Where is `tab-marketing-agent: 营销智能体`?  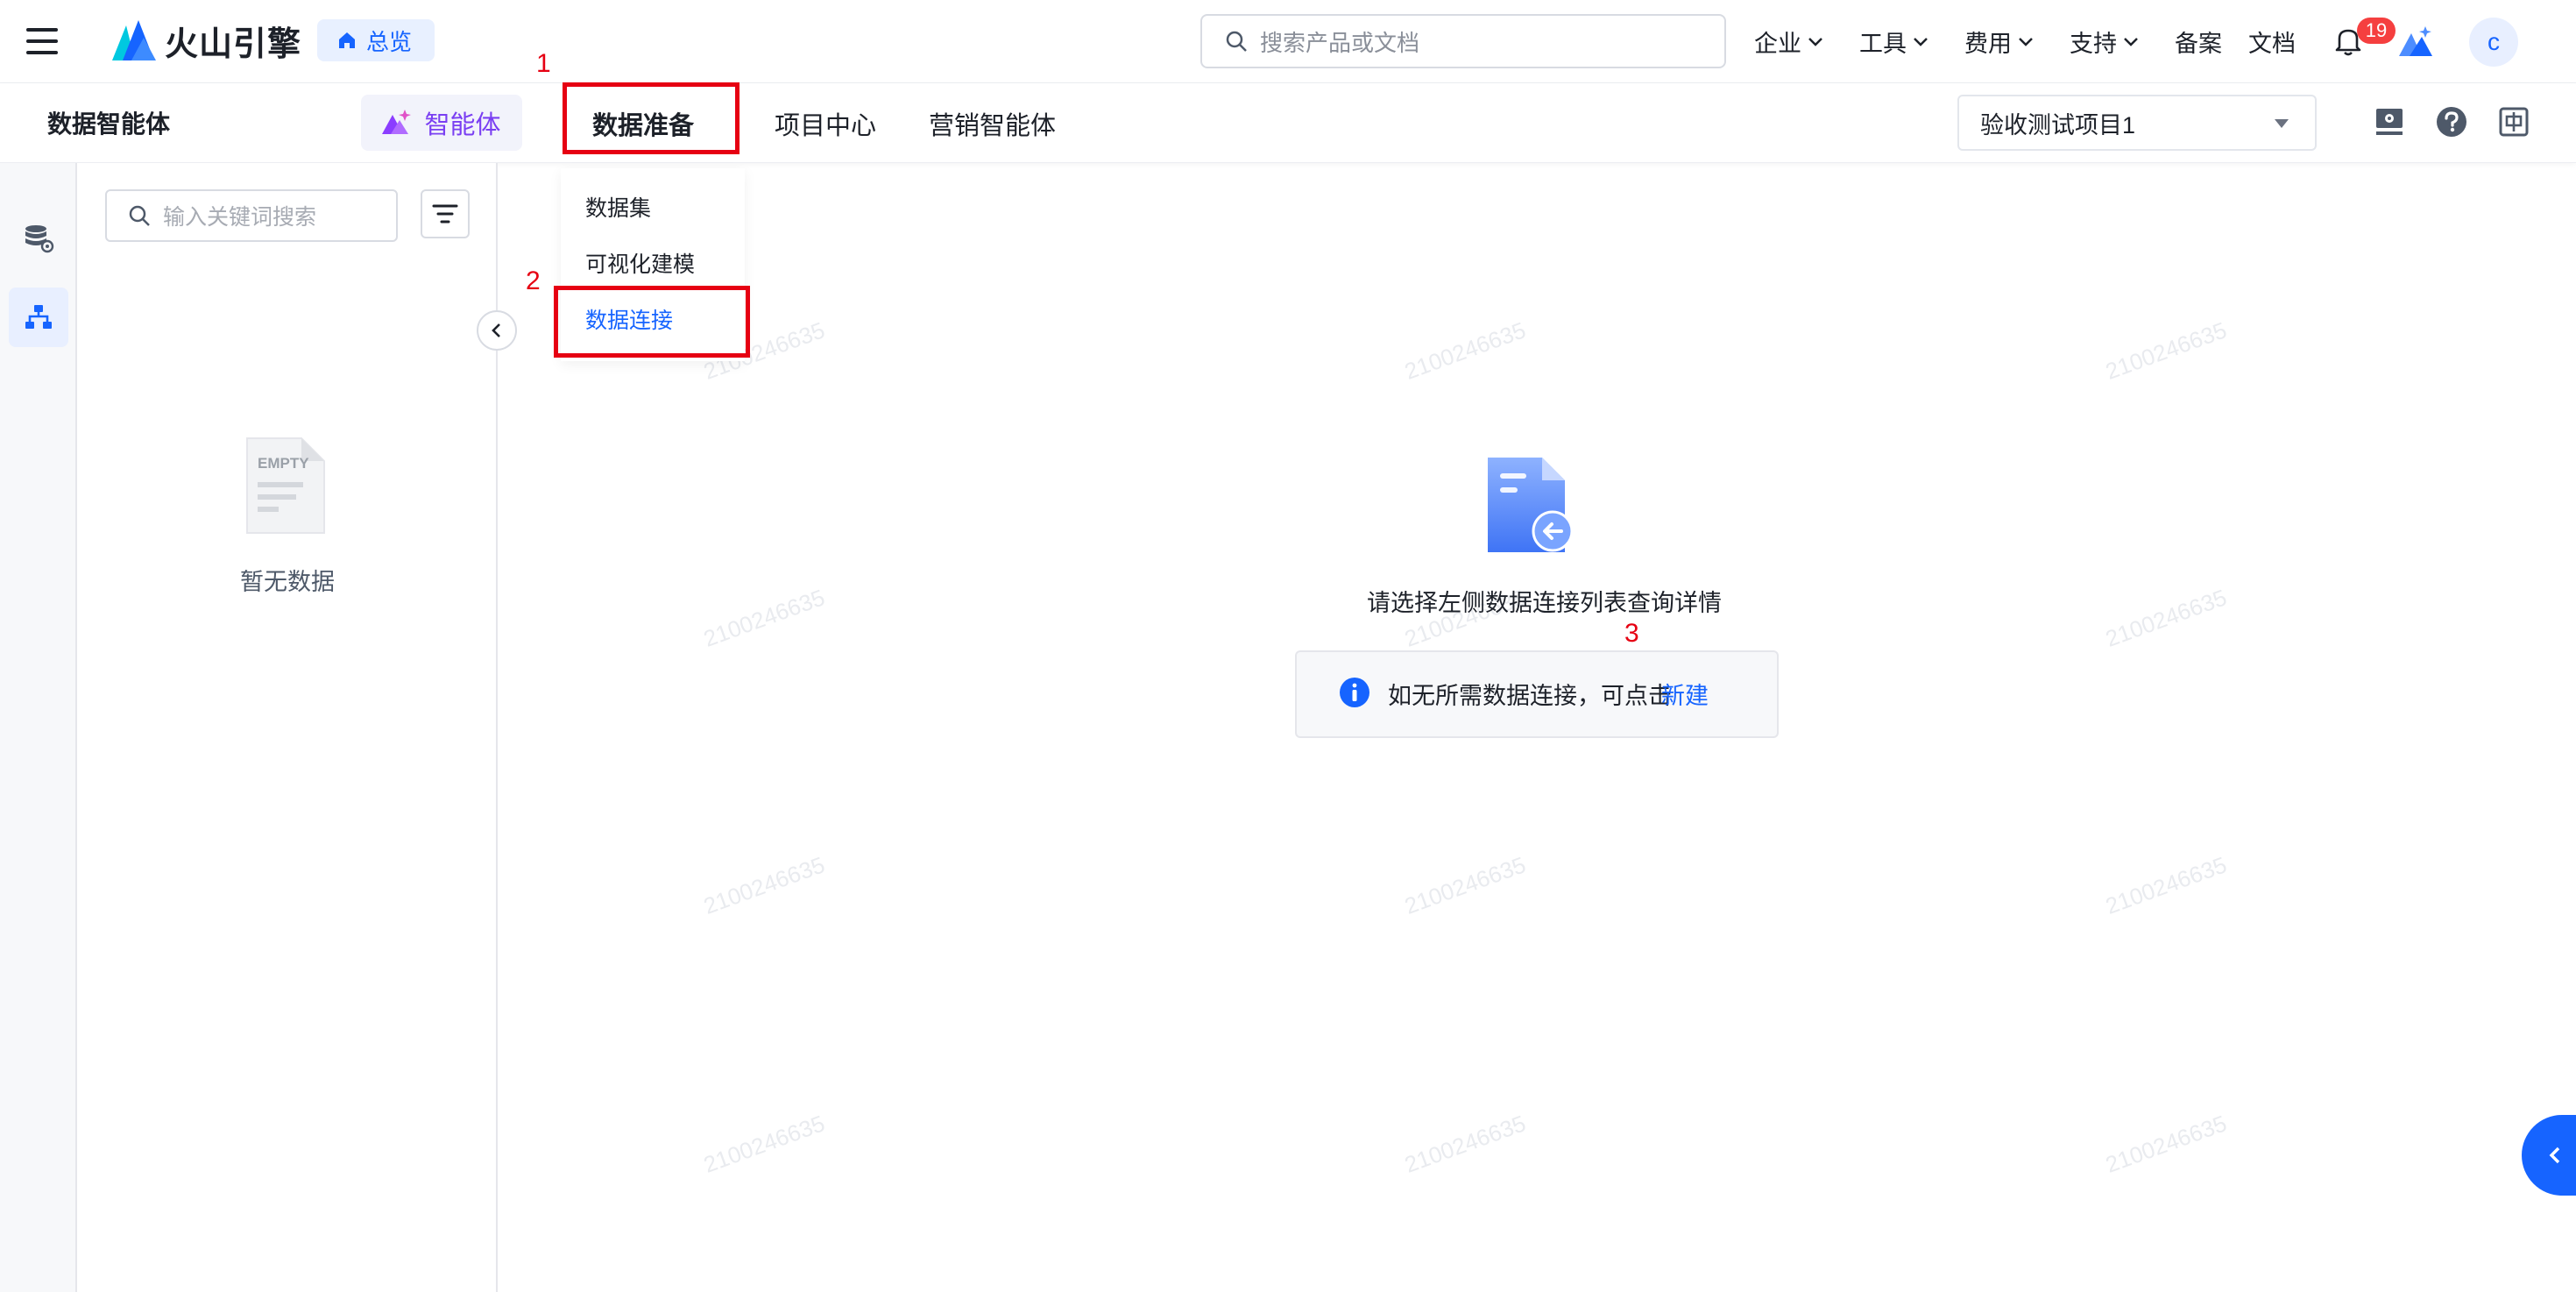 tab-marketing-agent: 营销智能体 is located at coordinates (992, 124).